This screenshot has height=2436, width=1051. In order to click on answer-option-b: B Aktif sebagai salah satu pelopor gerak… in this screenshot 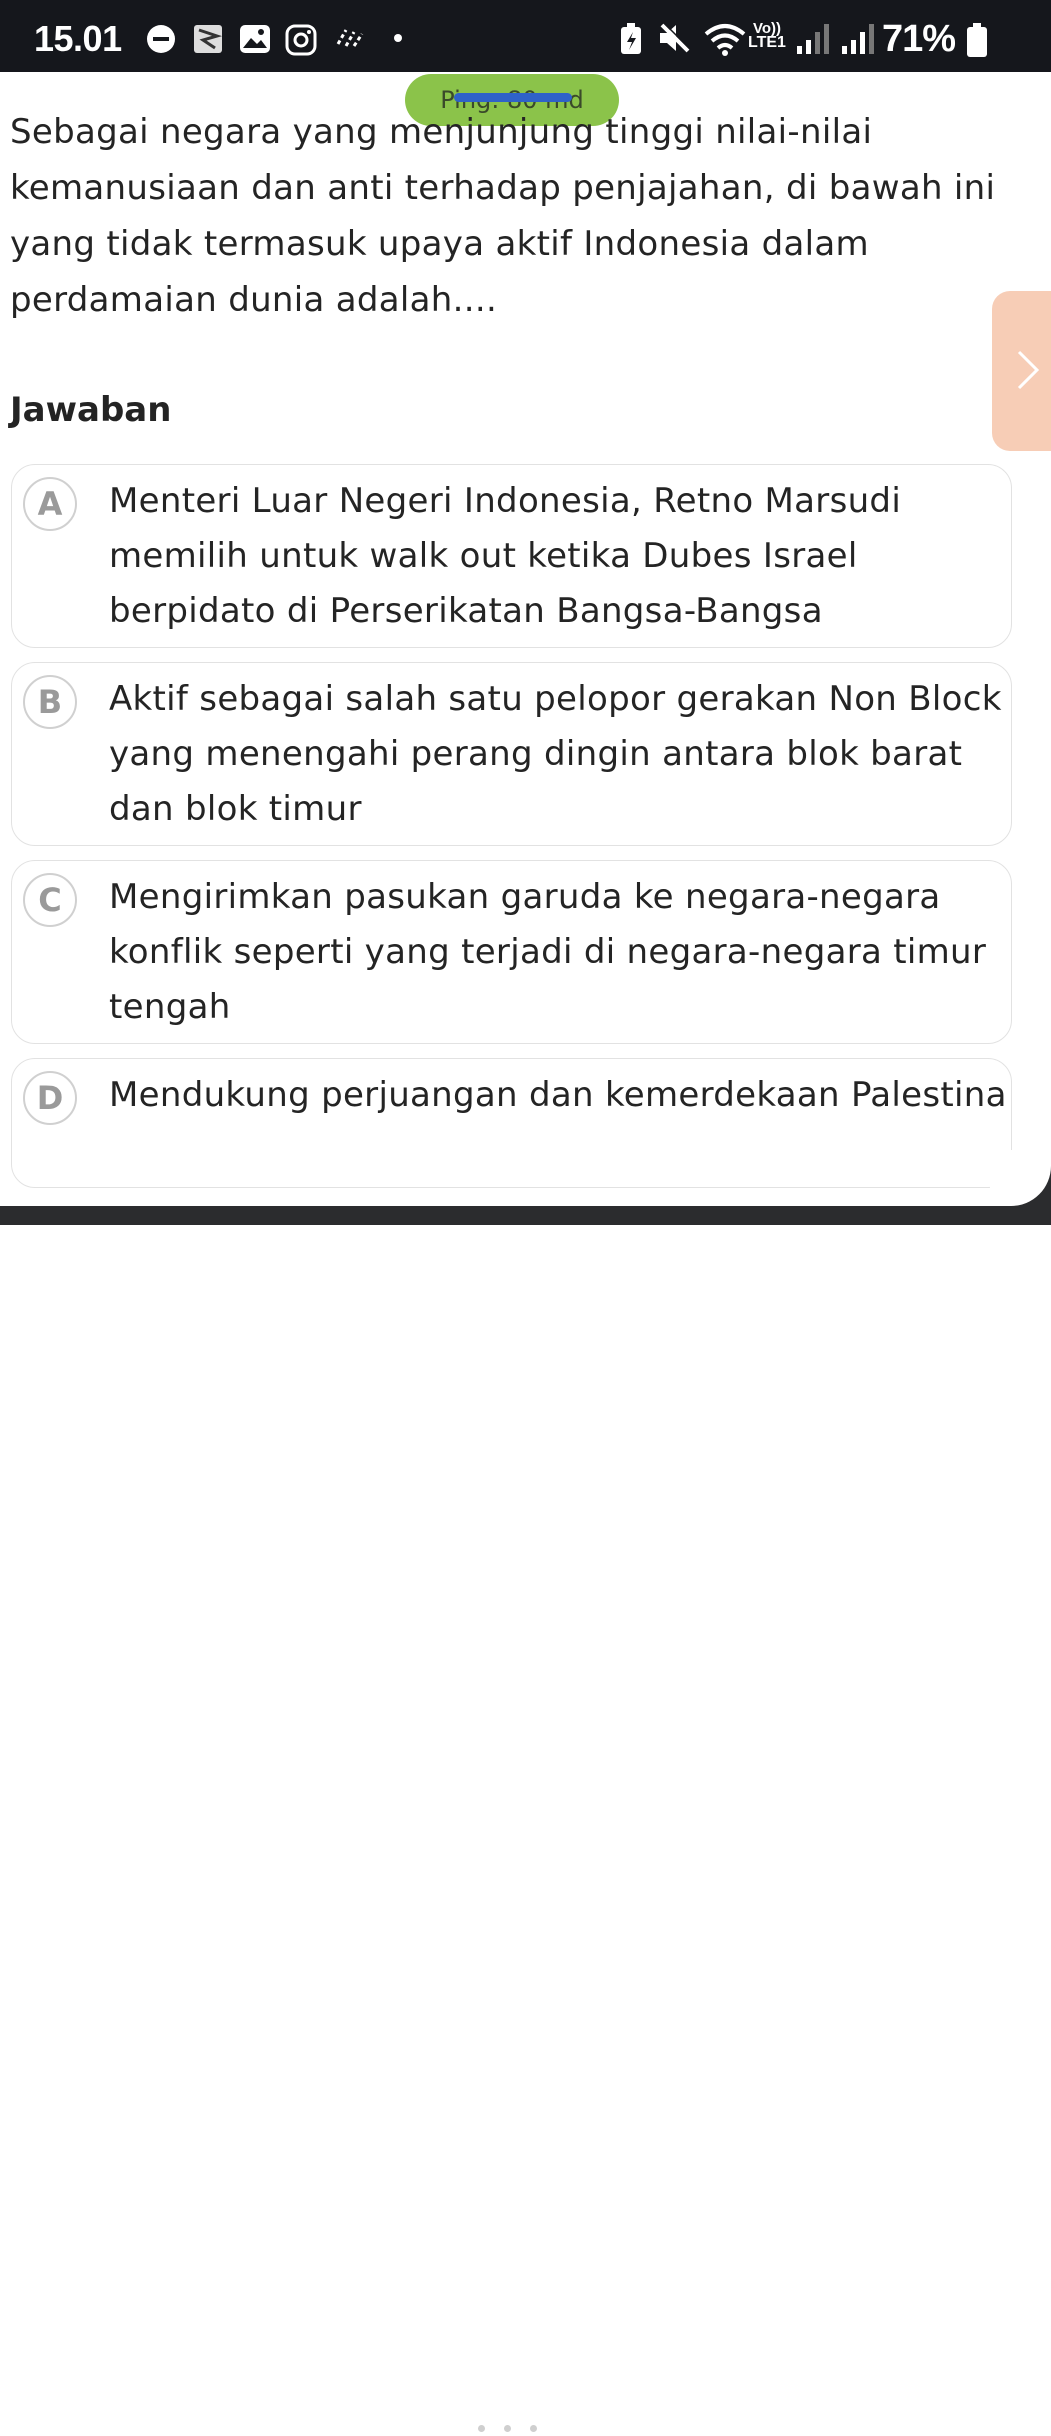, I will do `click(511, 754)`.